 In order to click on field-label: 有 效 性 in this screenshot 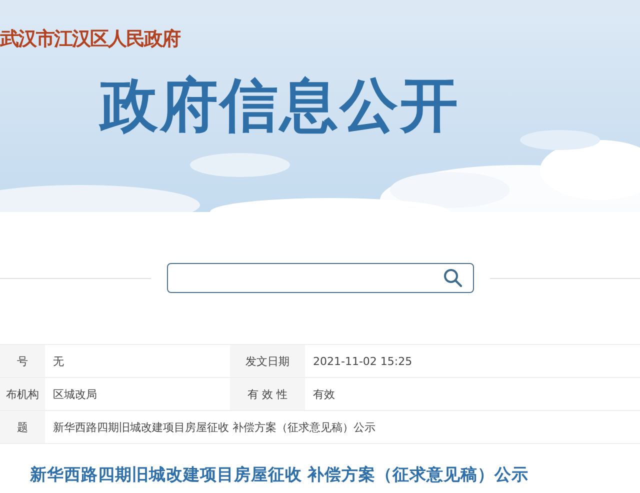, I will do `click(267, 394)`.